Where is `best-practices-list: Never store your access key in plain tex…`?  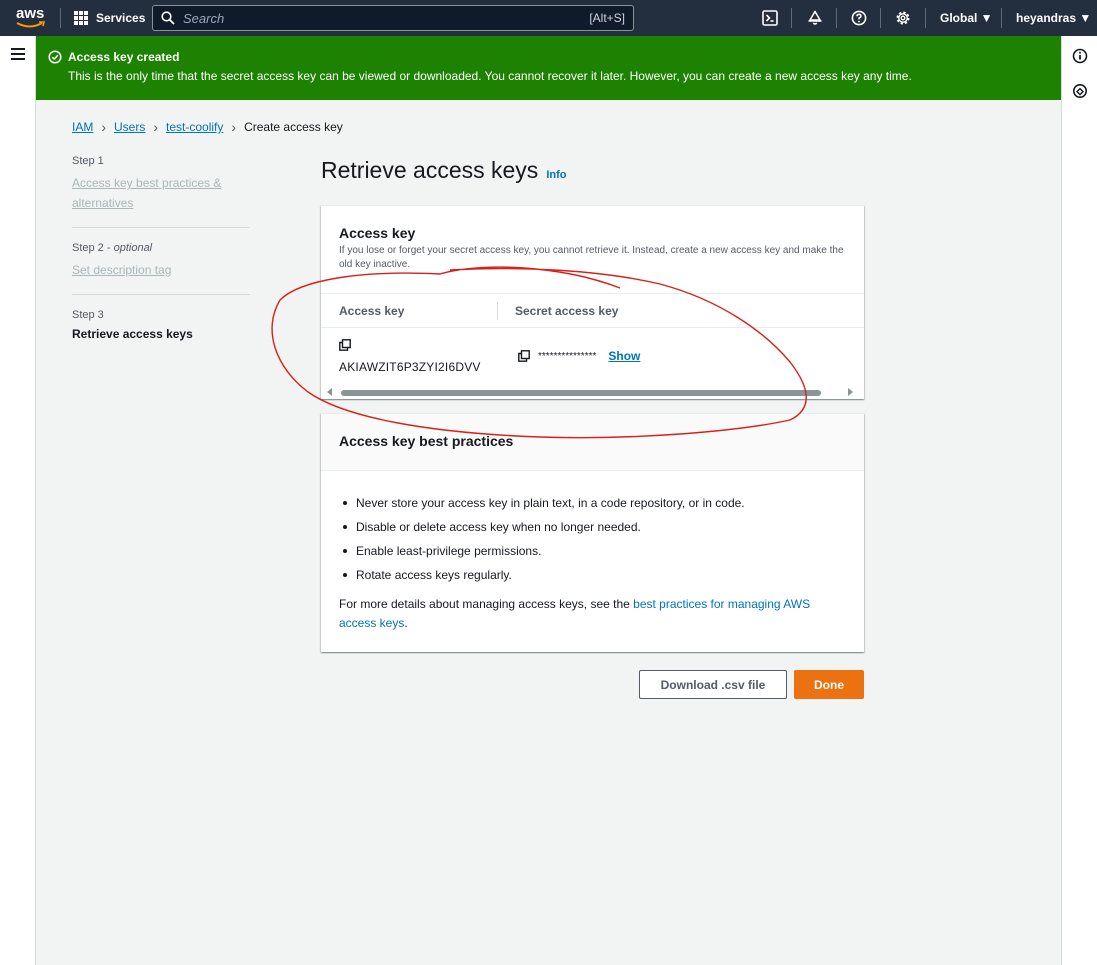
best-practices-list: Never store your access key in plain tex… is located at coordinates (592, 539).